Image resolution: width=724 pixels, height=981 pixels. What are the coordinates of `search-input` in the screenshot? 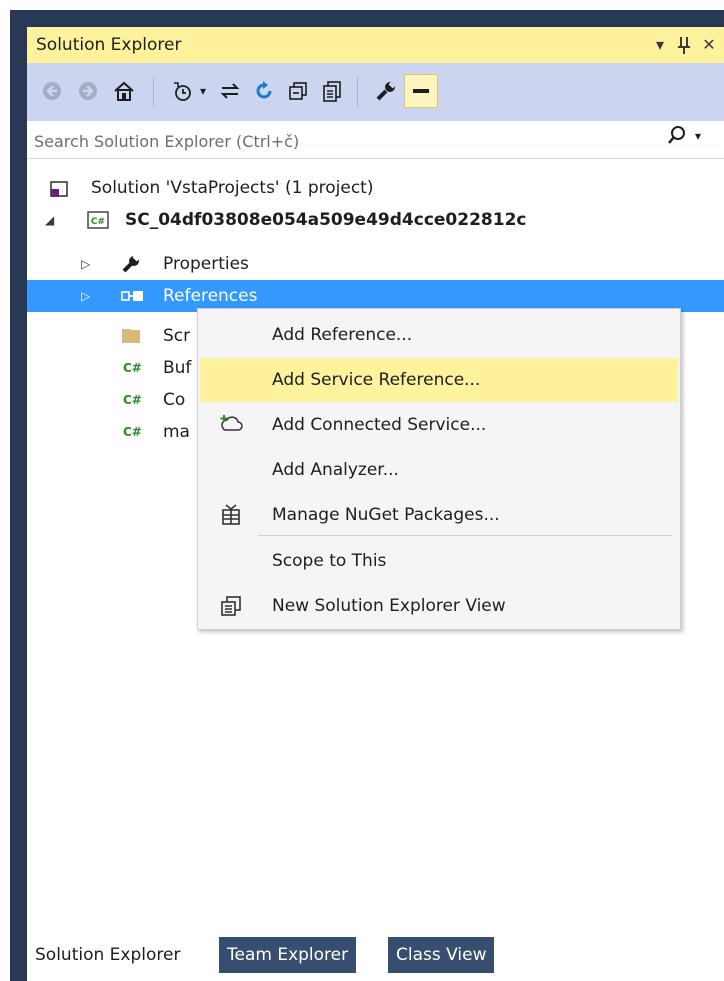 It's located at (334, 141).